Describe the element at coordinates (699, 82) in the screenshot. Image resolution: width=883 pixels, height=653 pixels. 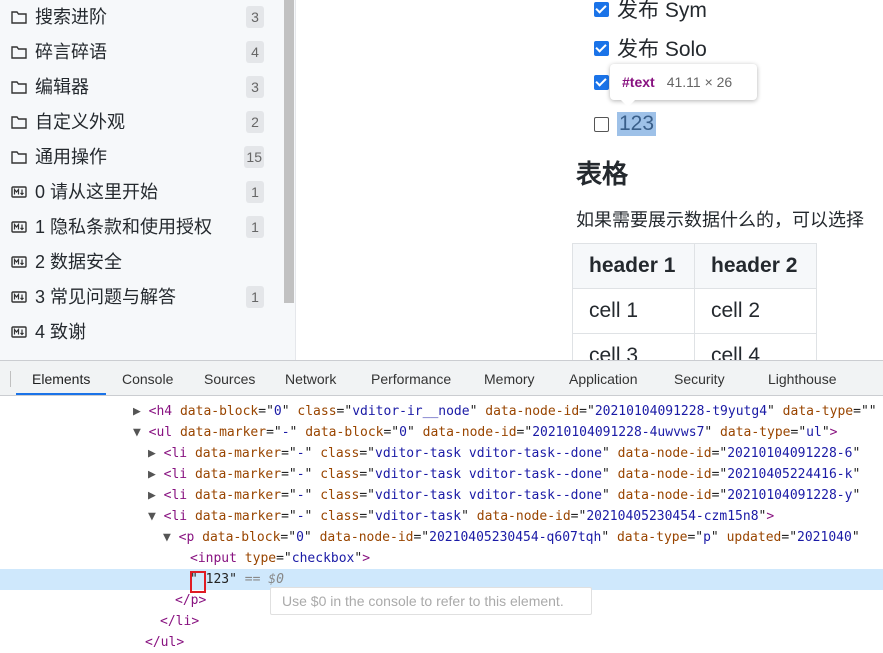
I see `tooltip-dimensions: 41.11 × 26` at that location.